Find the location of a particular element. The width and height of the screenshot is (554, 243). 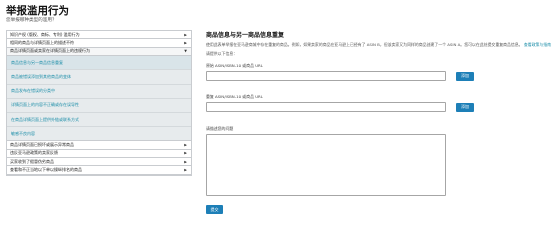

accordion-item-broken-page: 商品详情页面已损坏或展示异常商品 ▶ is located at coordinates (99, 145).